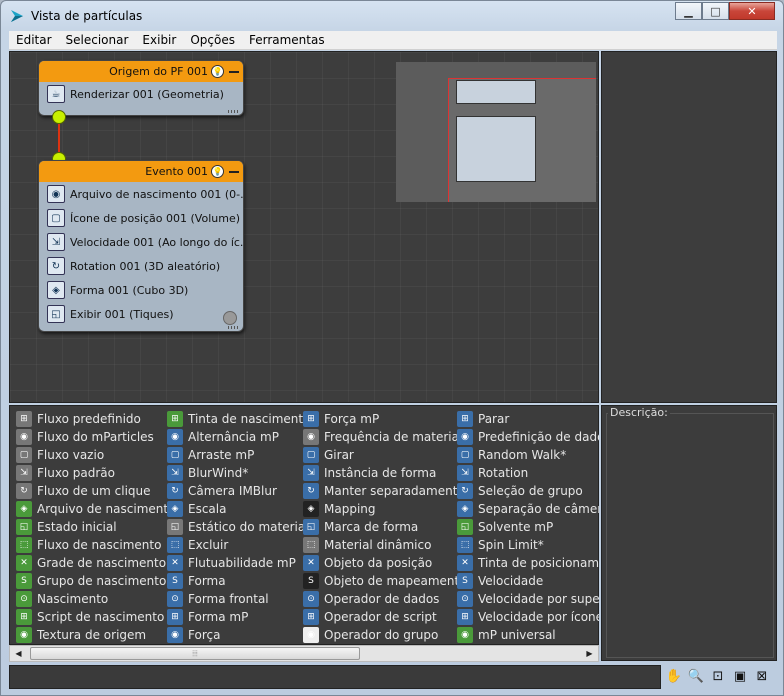 The image size is (784, 696). I want to click on depot-item: ◱ Marca de forma, so click(380, 527).